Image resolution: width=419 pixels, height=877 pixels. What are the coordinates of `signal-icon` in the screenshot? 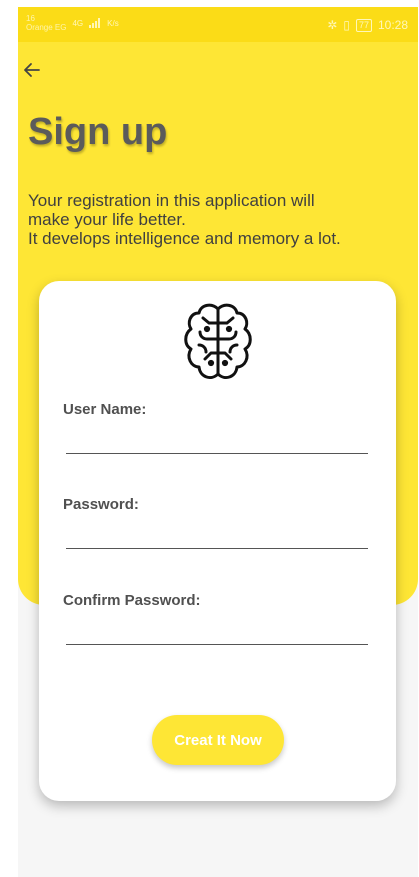 It's located at (95, 23).